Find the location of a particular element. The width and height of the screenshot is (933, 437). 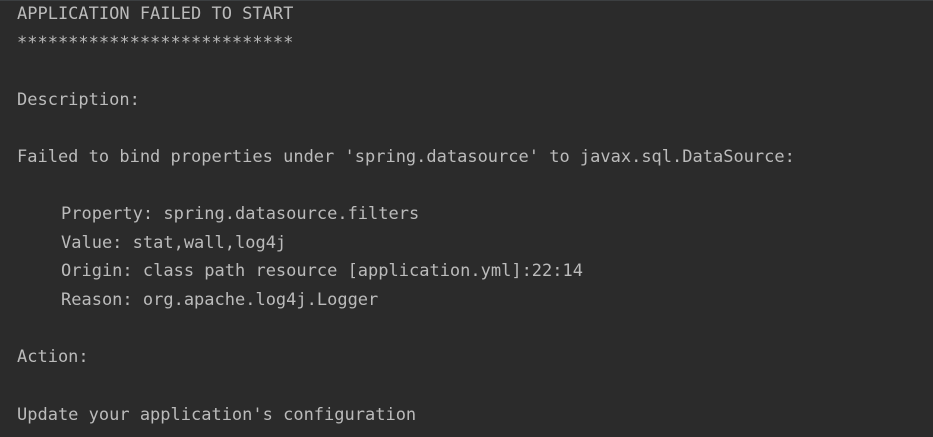

error-title: APPLICATION FAILED TO START is located at coordinates (155, 14).